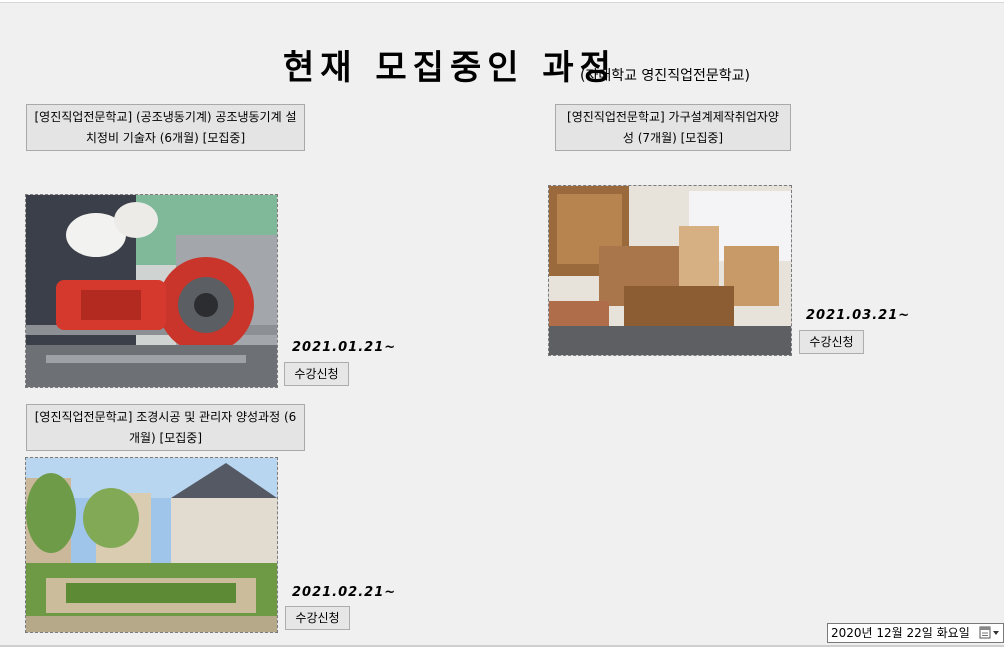  I want to click on course-photo-furniture, so click(670, 270).